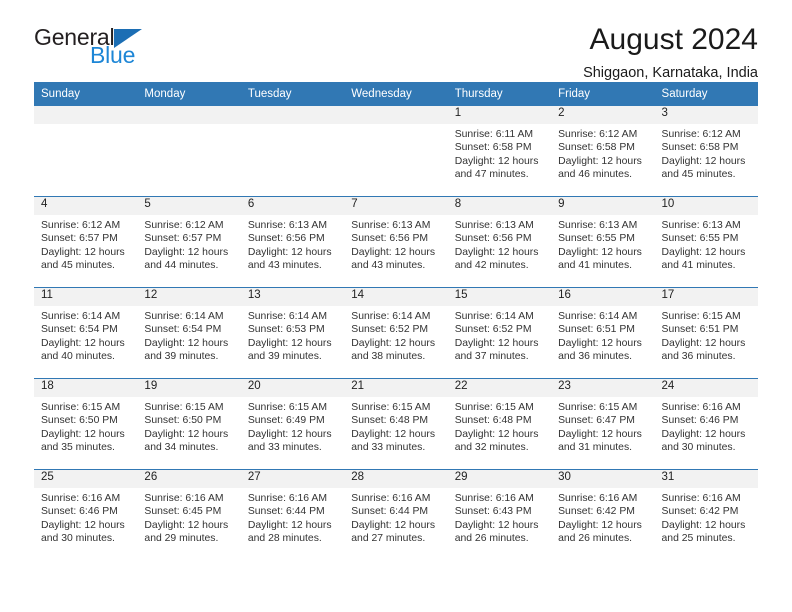 The width and height of the screenshot is (792, 612). What do you see at coordinates (698, 265) in the screenshot?
I see `daylight-text-line2: and 41 minutes.` at bounding box center [698, 265].